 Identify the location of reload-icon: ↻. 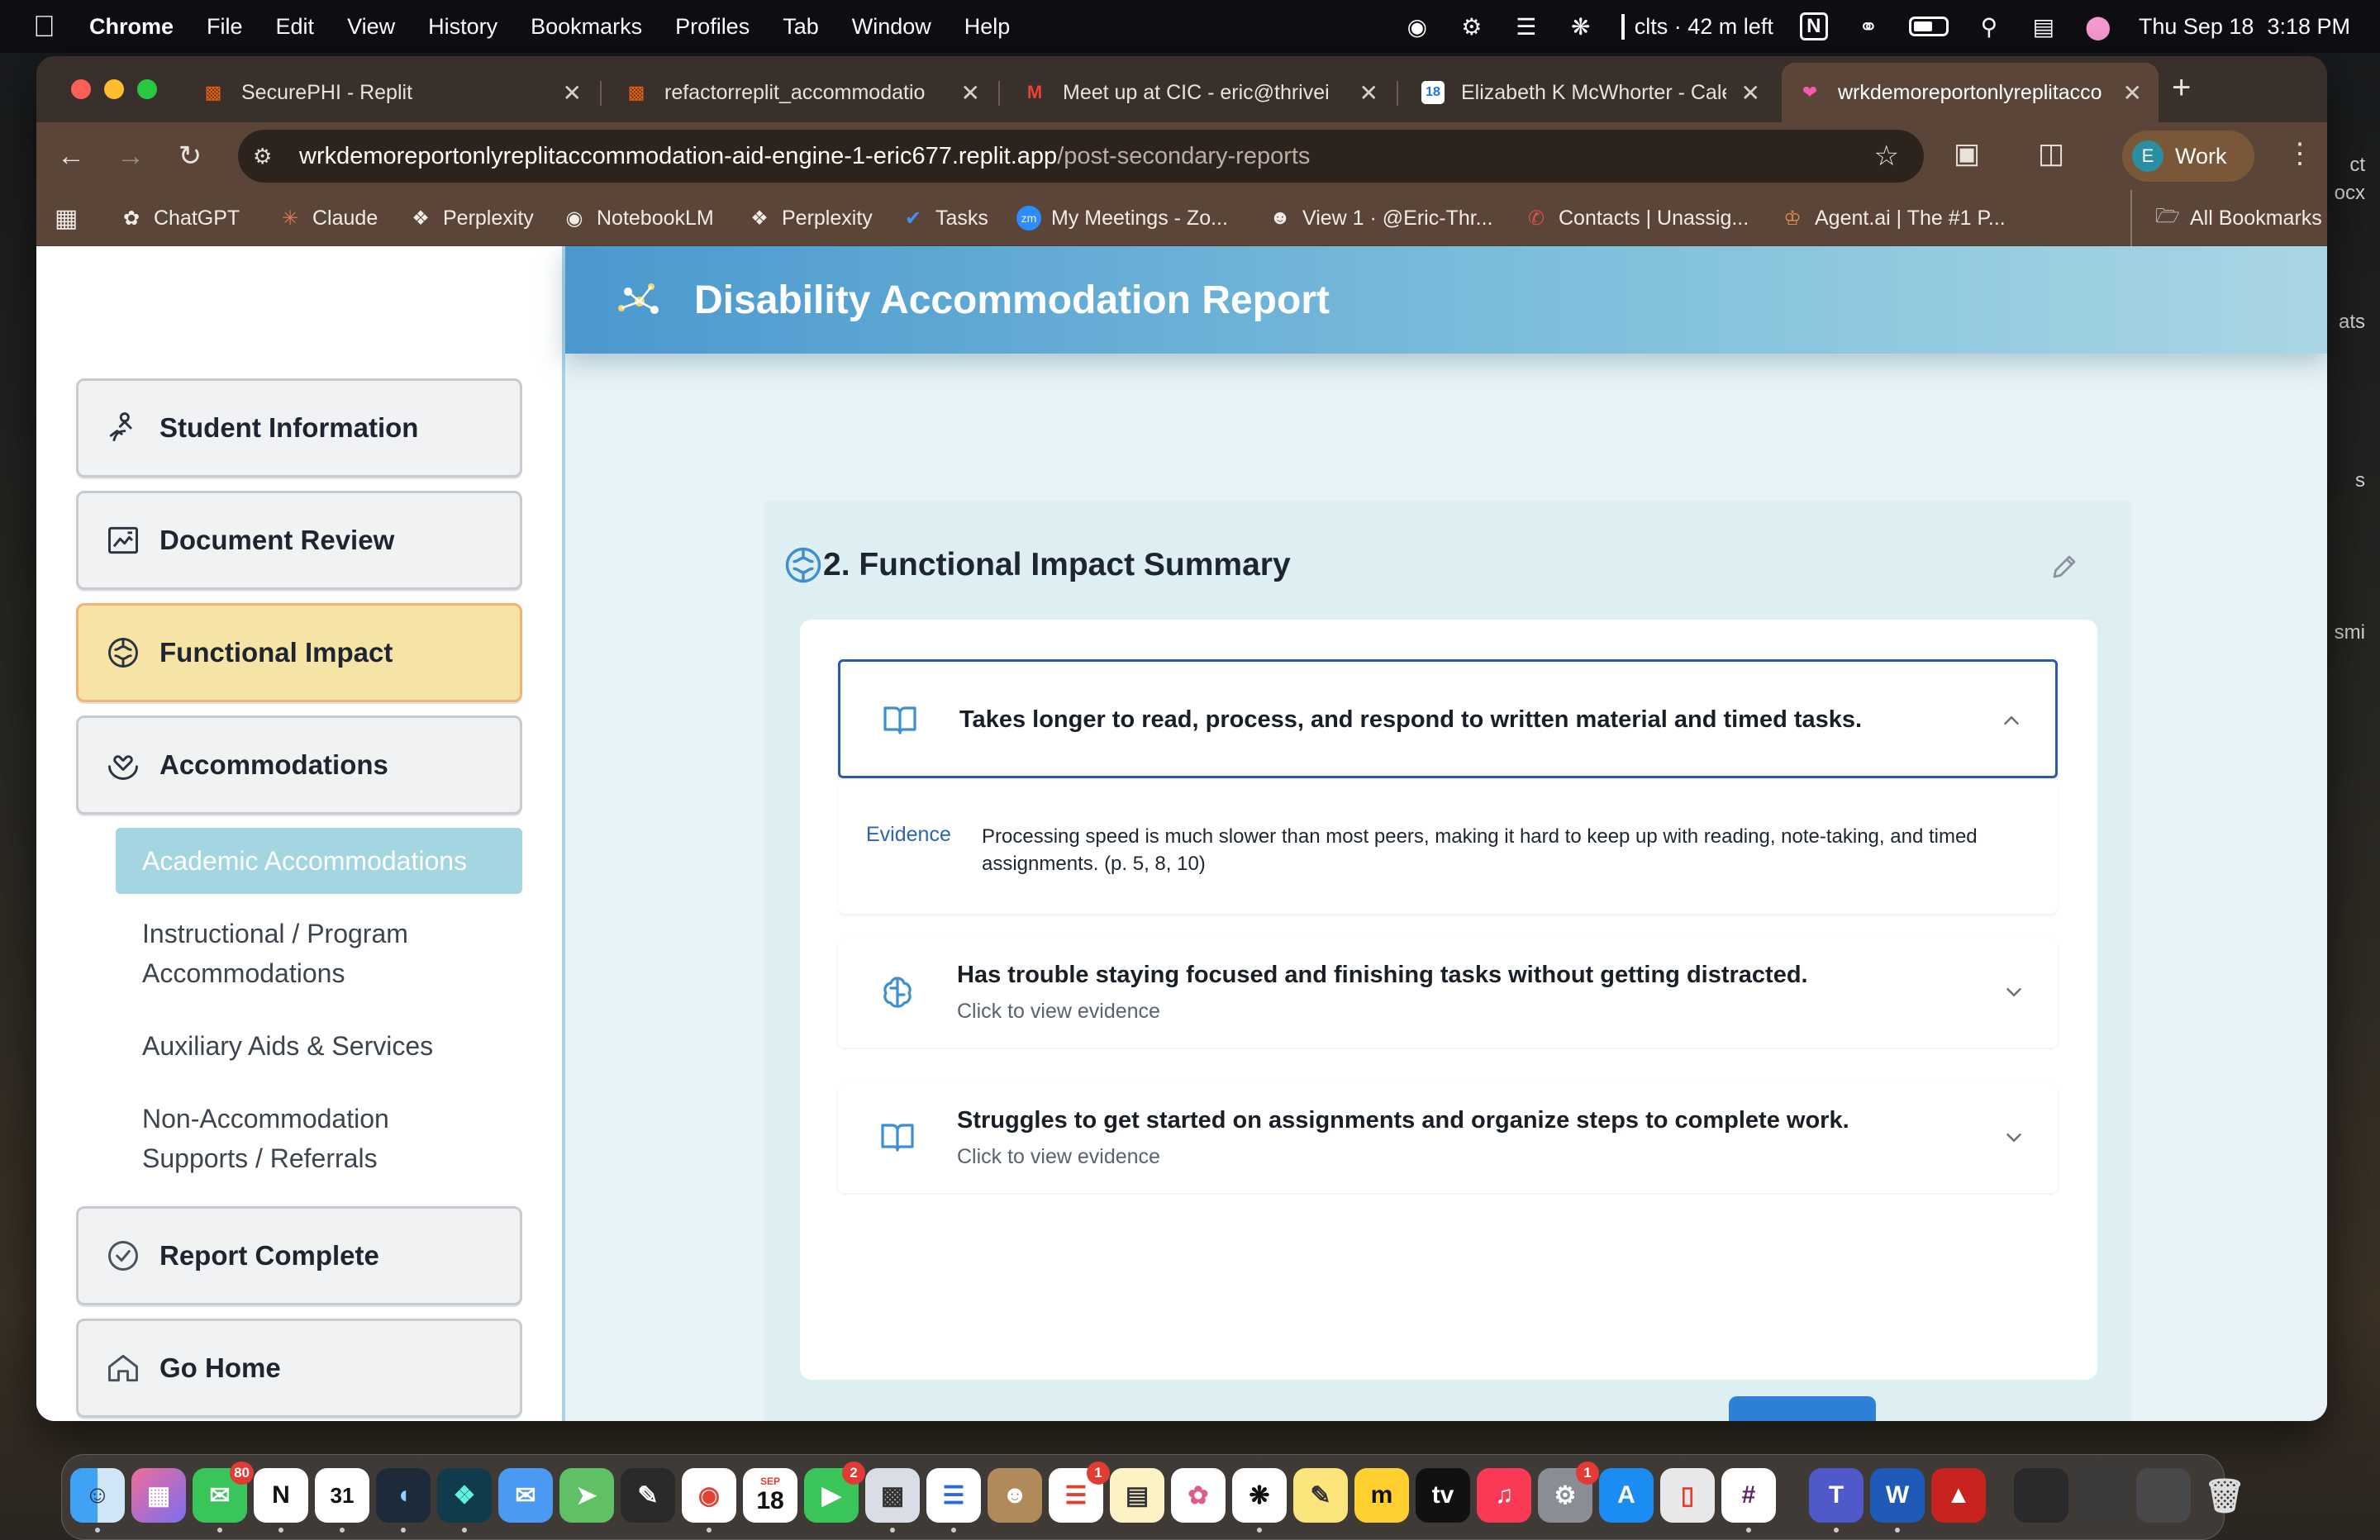
(190, 156).